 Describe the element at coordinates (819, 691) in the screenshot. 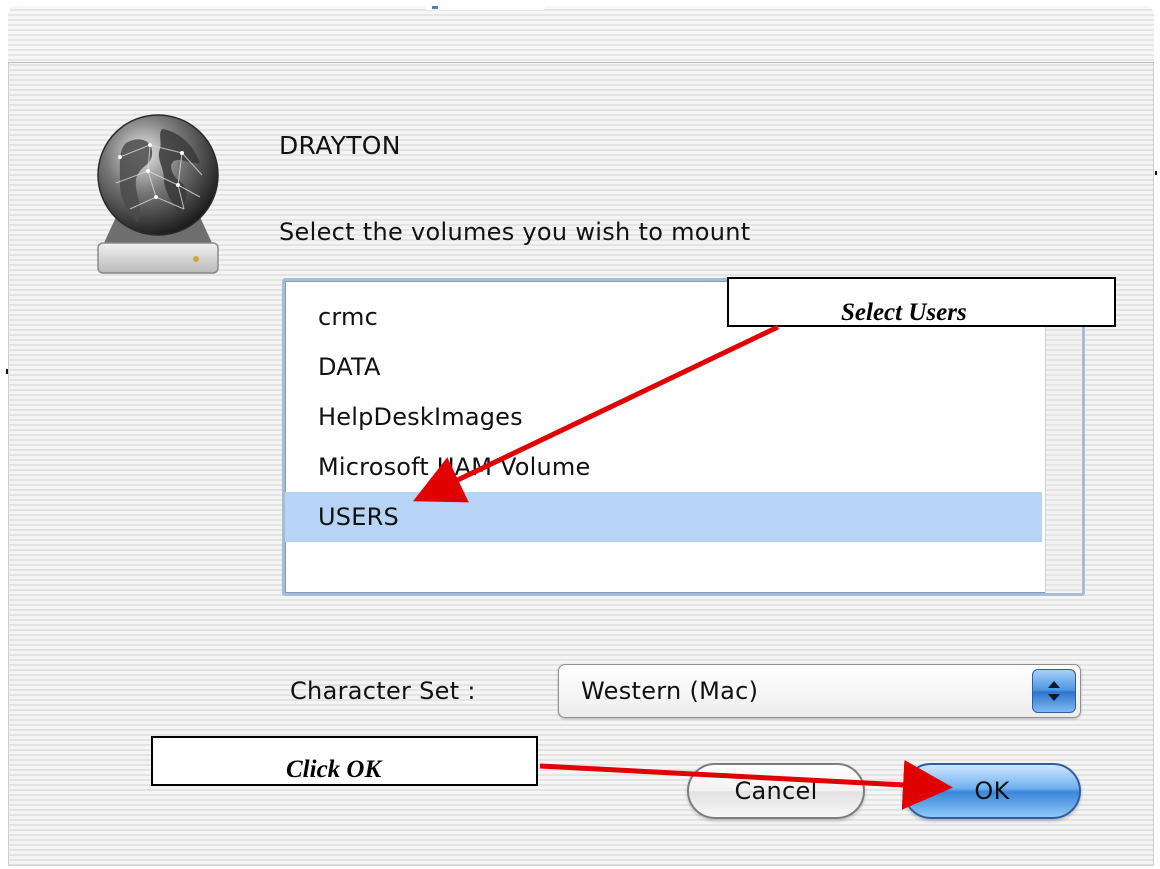

I see `character-set-select: Western (Mac)` at that location.